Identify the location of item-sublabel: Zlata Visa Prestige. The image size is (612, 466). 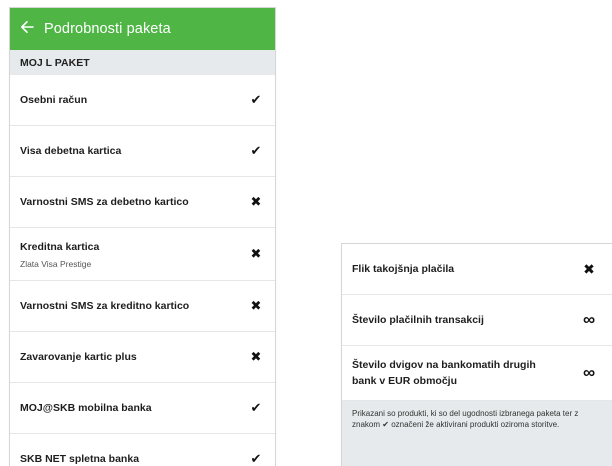
(56, 263).